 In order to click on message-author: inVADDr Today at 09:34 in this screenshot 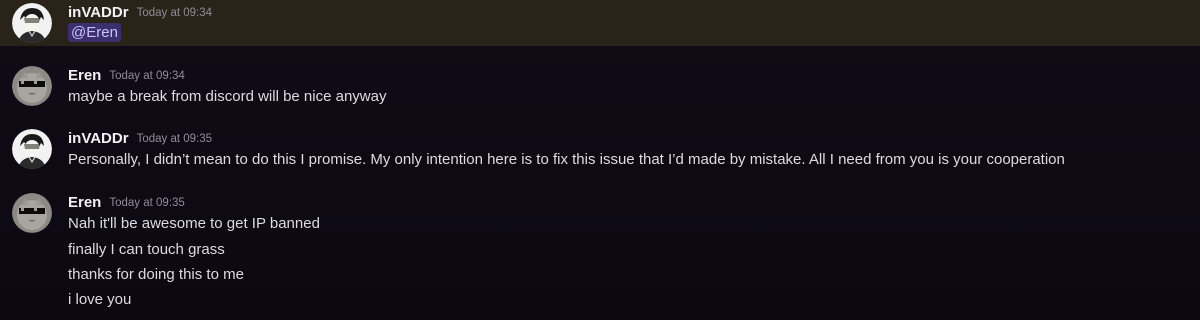, I will do `click(140, 12)`.